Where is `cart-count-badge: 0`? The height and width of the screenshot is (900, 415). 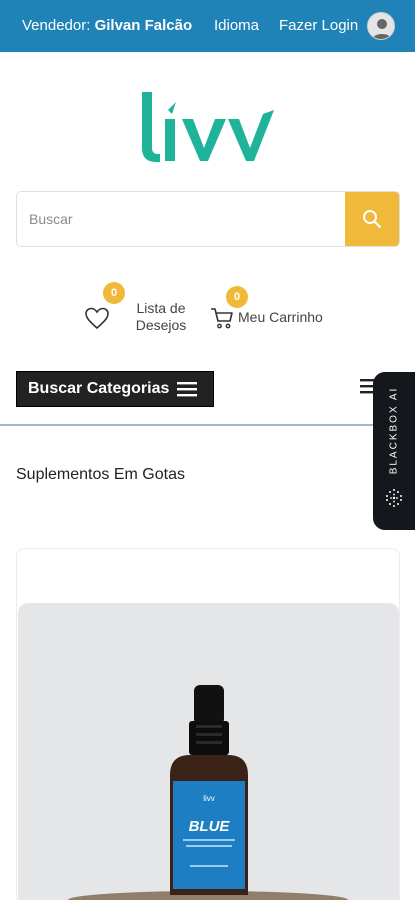
cart-count-badge: 0 is located at coordinates (237, 297).